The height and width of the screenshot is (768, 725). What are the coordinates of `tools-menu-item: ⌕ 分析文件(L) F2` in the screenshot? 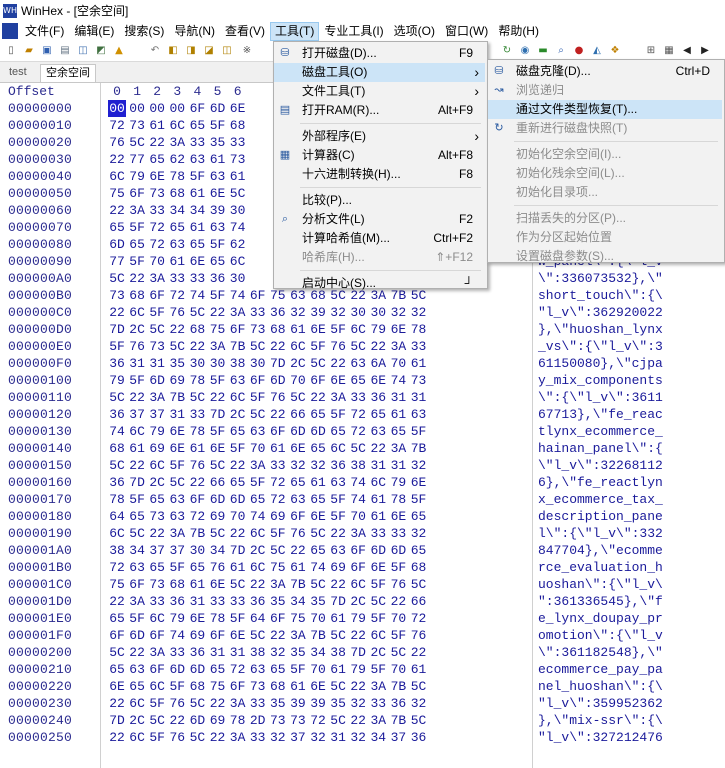 It's located at (379, 219).